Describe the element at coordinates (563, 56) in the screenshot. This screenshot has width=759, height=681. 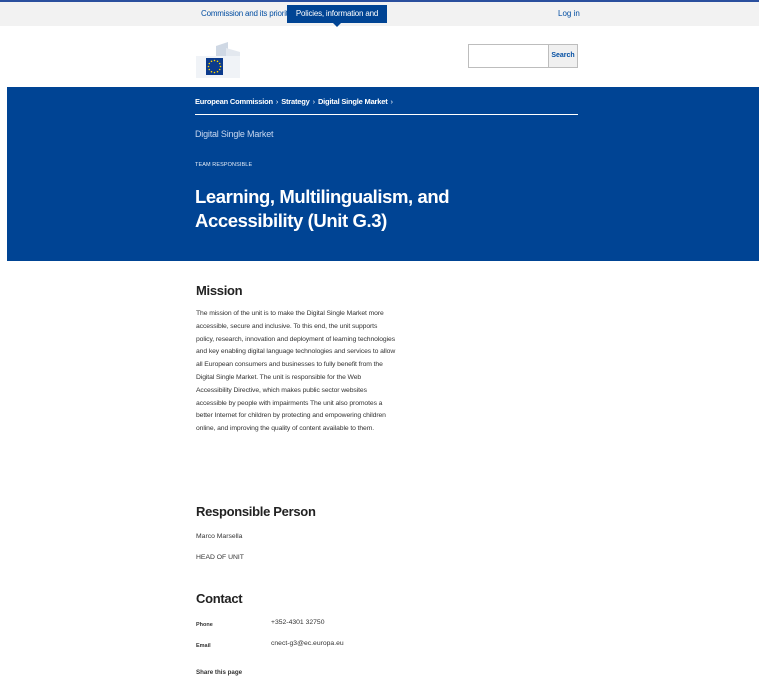
I see `search-button: Search` at that location.